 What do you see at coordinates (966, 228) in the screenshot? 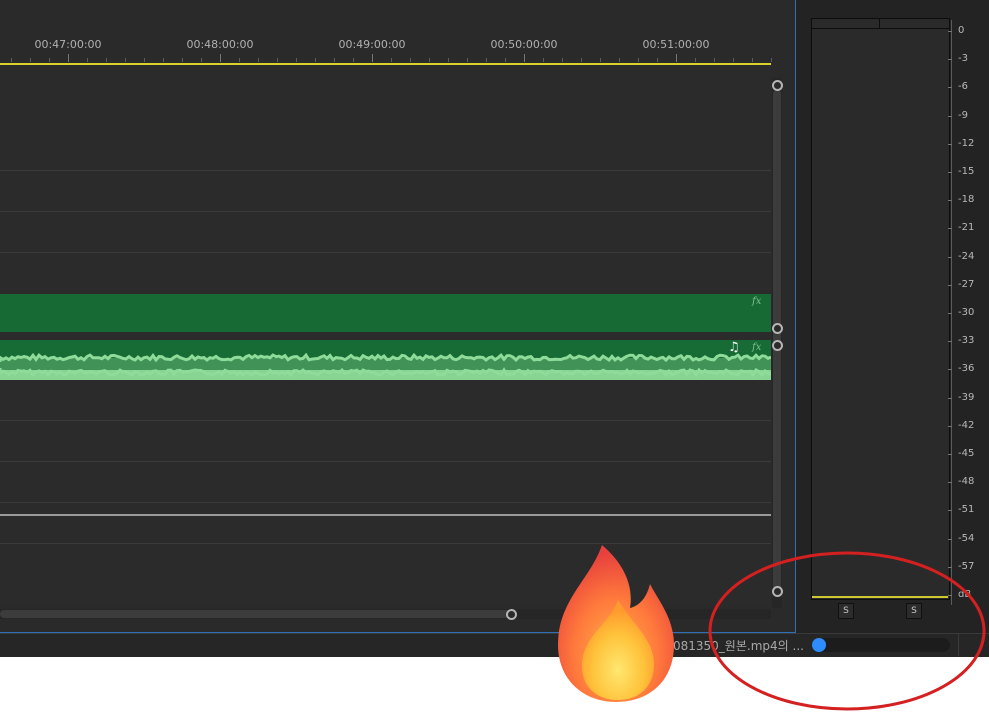
I see `meter-scale-label: -21` at bounding box center [966, 228].